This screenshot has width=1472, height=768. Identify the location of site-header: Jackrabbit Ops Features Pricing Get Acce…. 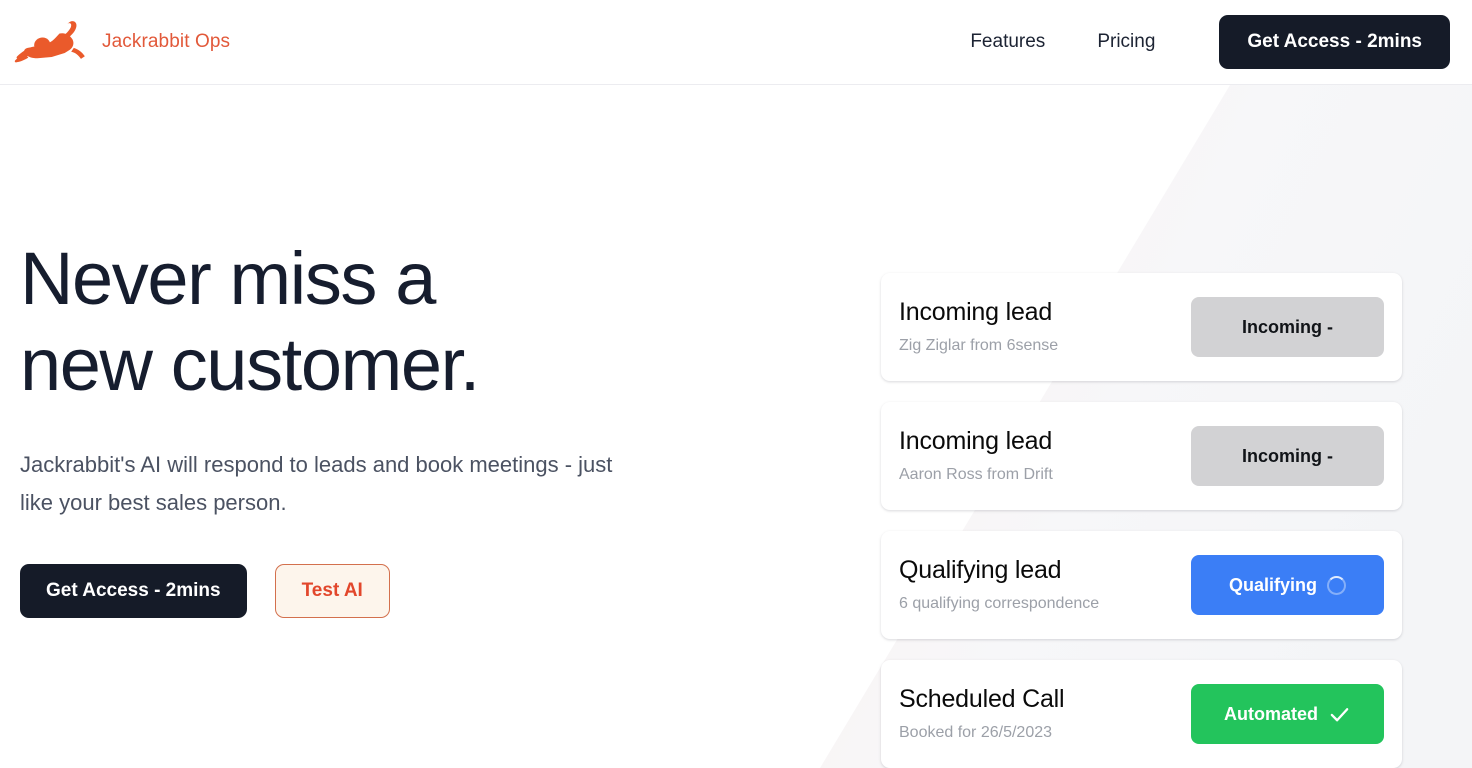
(736, 42).